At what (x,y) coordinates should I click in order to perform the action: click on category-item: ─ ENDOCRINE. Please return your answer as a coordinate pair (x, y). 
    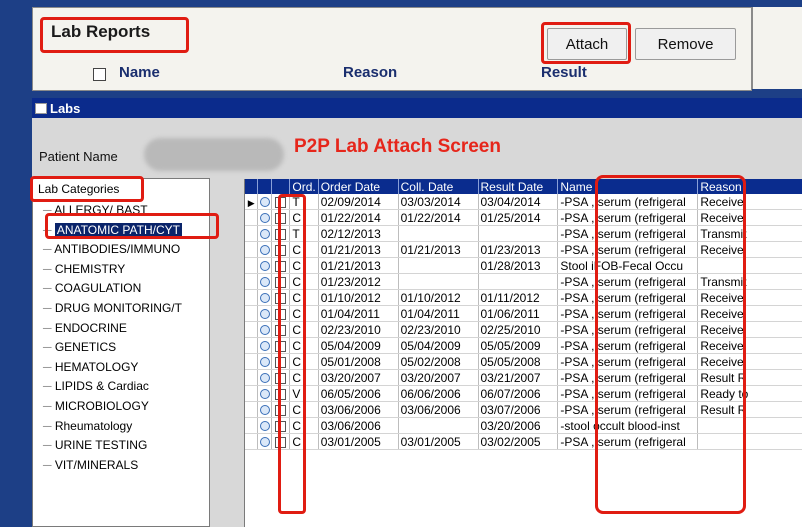
    Looking at the image, I should click on (85, 328).